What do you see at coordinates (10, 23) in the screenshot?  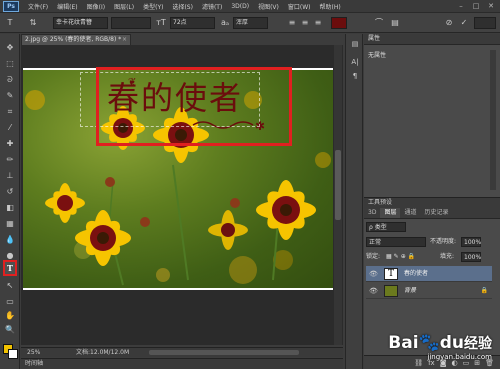 I see `text-tool-preset-icon: T` at bounding box center [10, 23].